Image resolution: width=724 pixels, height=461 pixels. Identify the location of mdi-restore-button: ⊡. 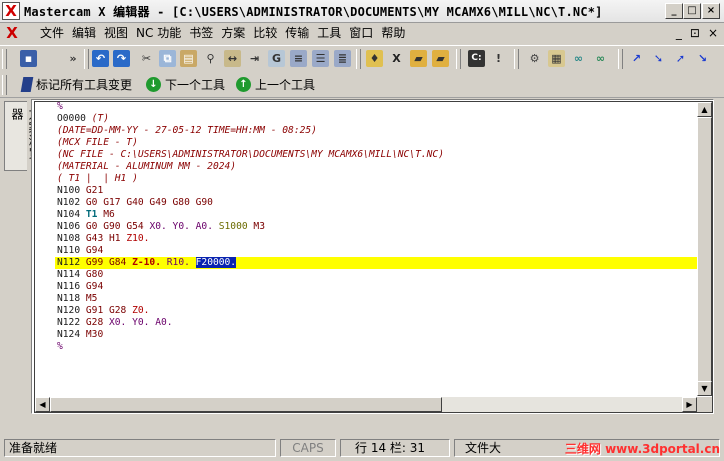
(695, 33).